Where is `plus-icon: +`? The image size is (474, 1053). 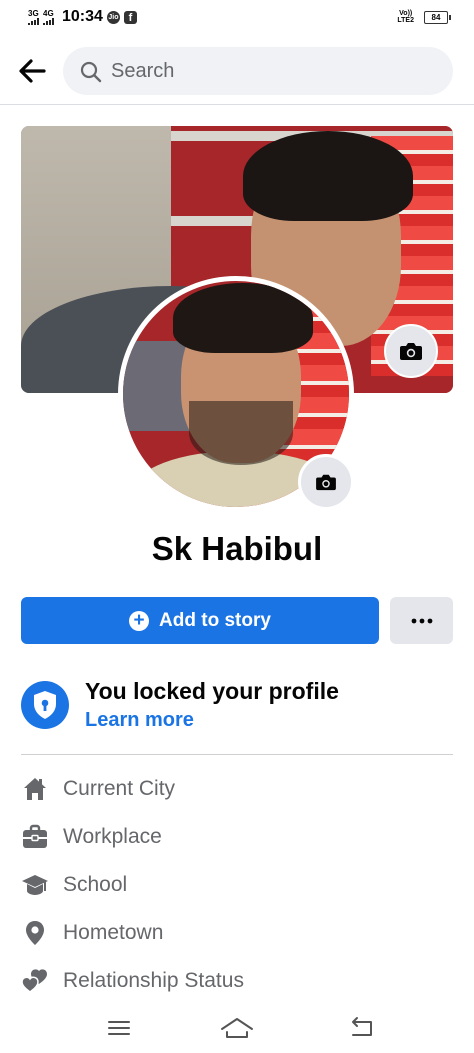
plus-icon: + is located at coordinates (139, 620).